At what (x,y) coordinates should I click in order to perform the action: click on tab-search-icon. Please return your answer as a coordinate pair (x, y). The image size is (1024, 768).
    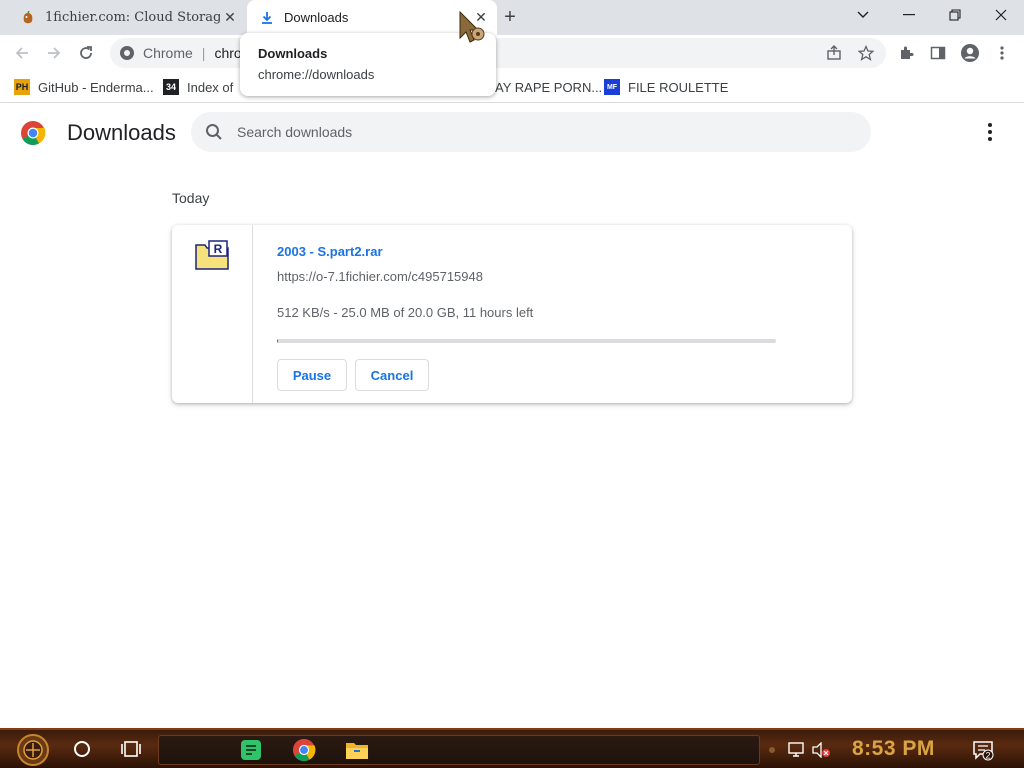
    Looking at the image, I should click on (863, 15).